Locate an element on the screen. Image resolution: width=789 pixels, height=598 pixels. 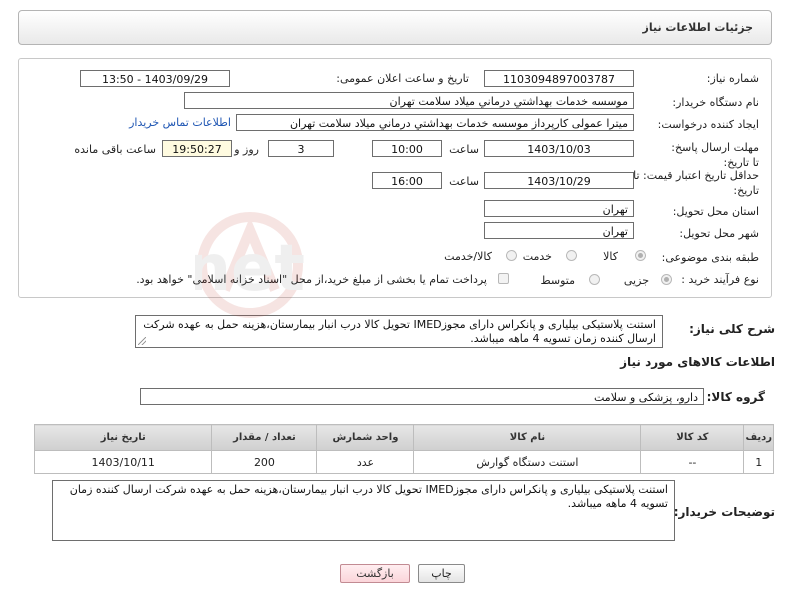
delivery-city-label: شهر محل تحویل: is located at coordinates (719, 233).